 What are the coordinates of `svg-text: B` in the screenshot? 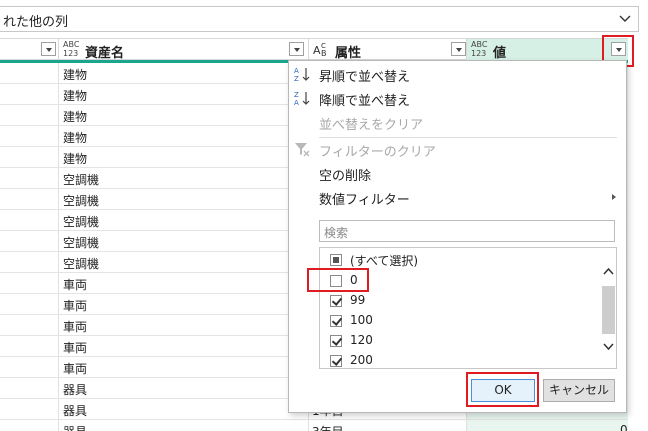 It's located at (324, 53).